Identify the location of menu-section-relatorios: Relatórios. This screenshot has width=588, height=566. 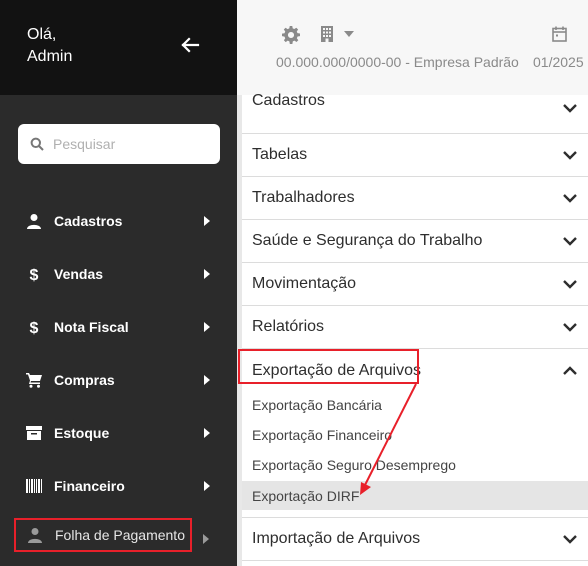
(415, 327).